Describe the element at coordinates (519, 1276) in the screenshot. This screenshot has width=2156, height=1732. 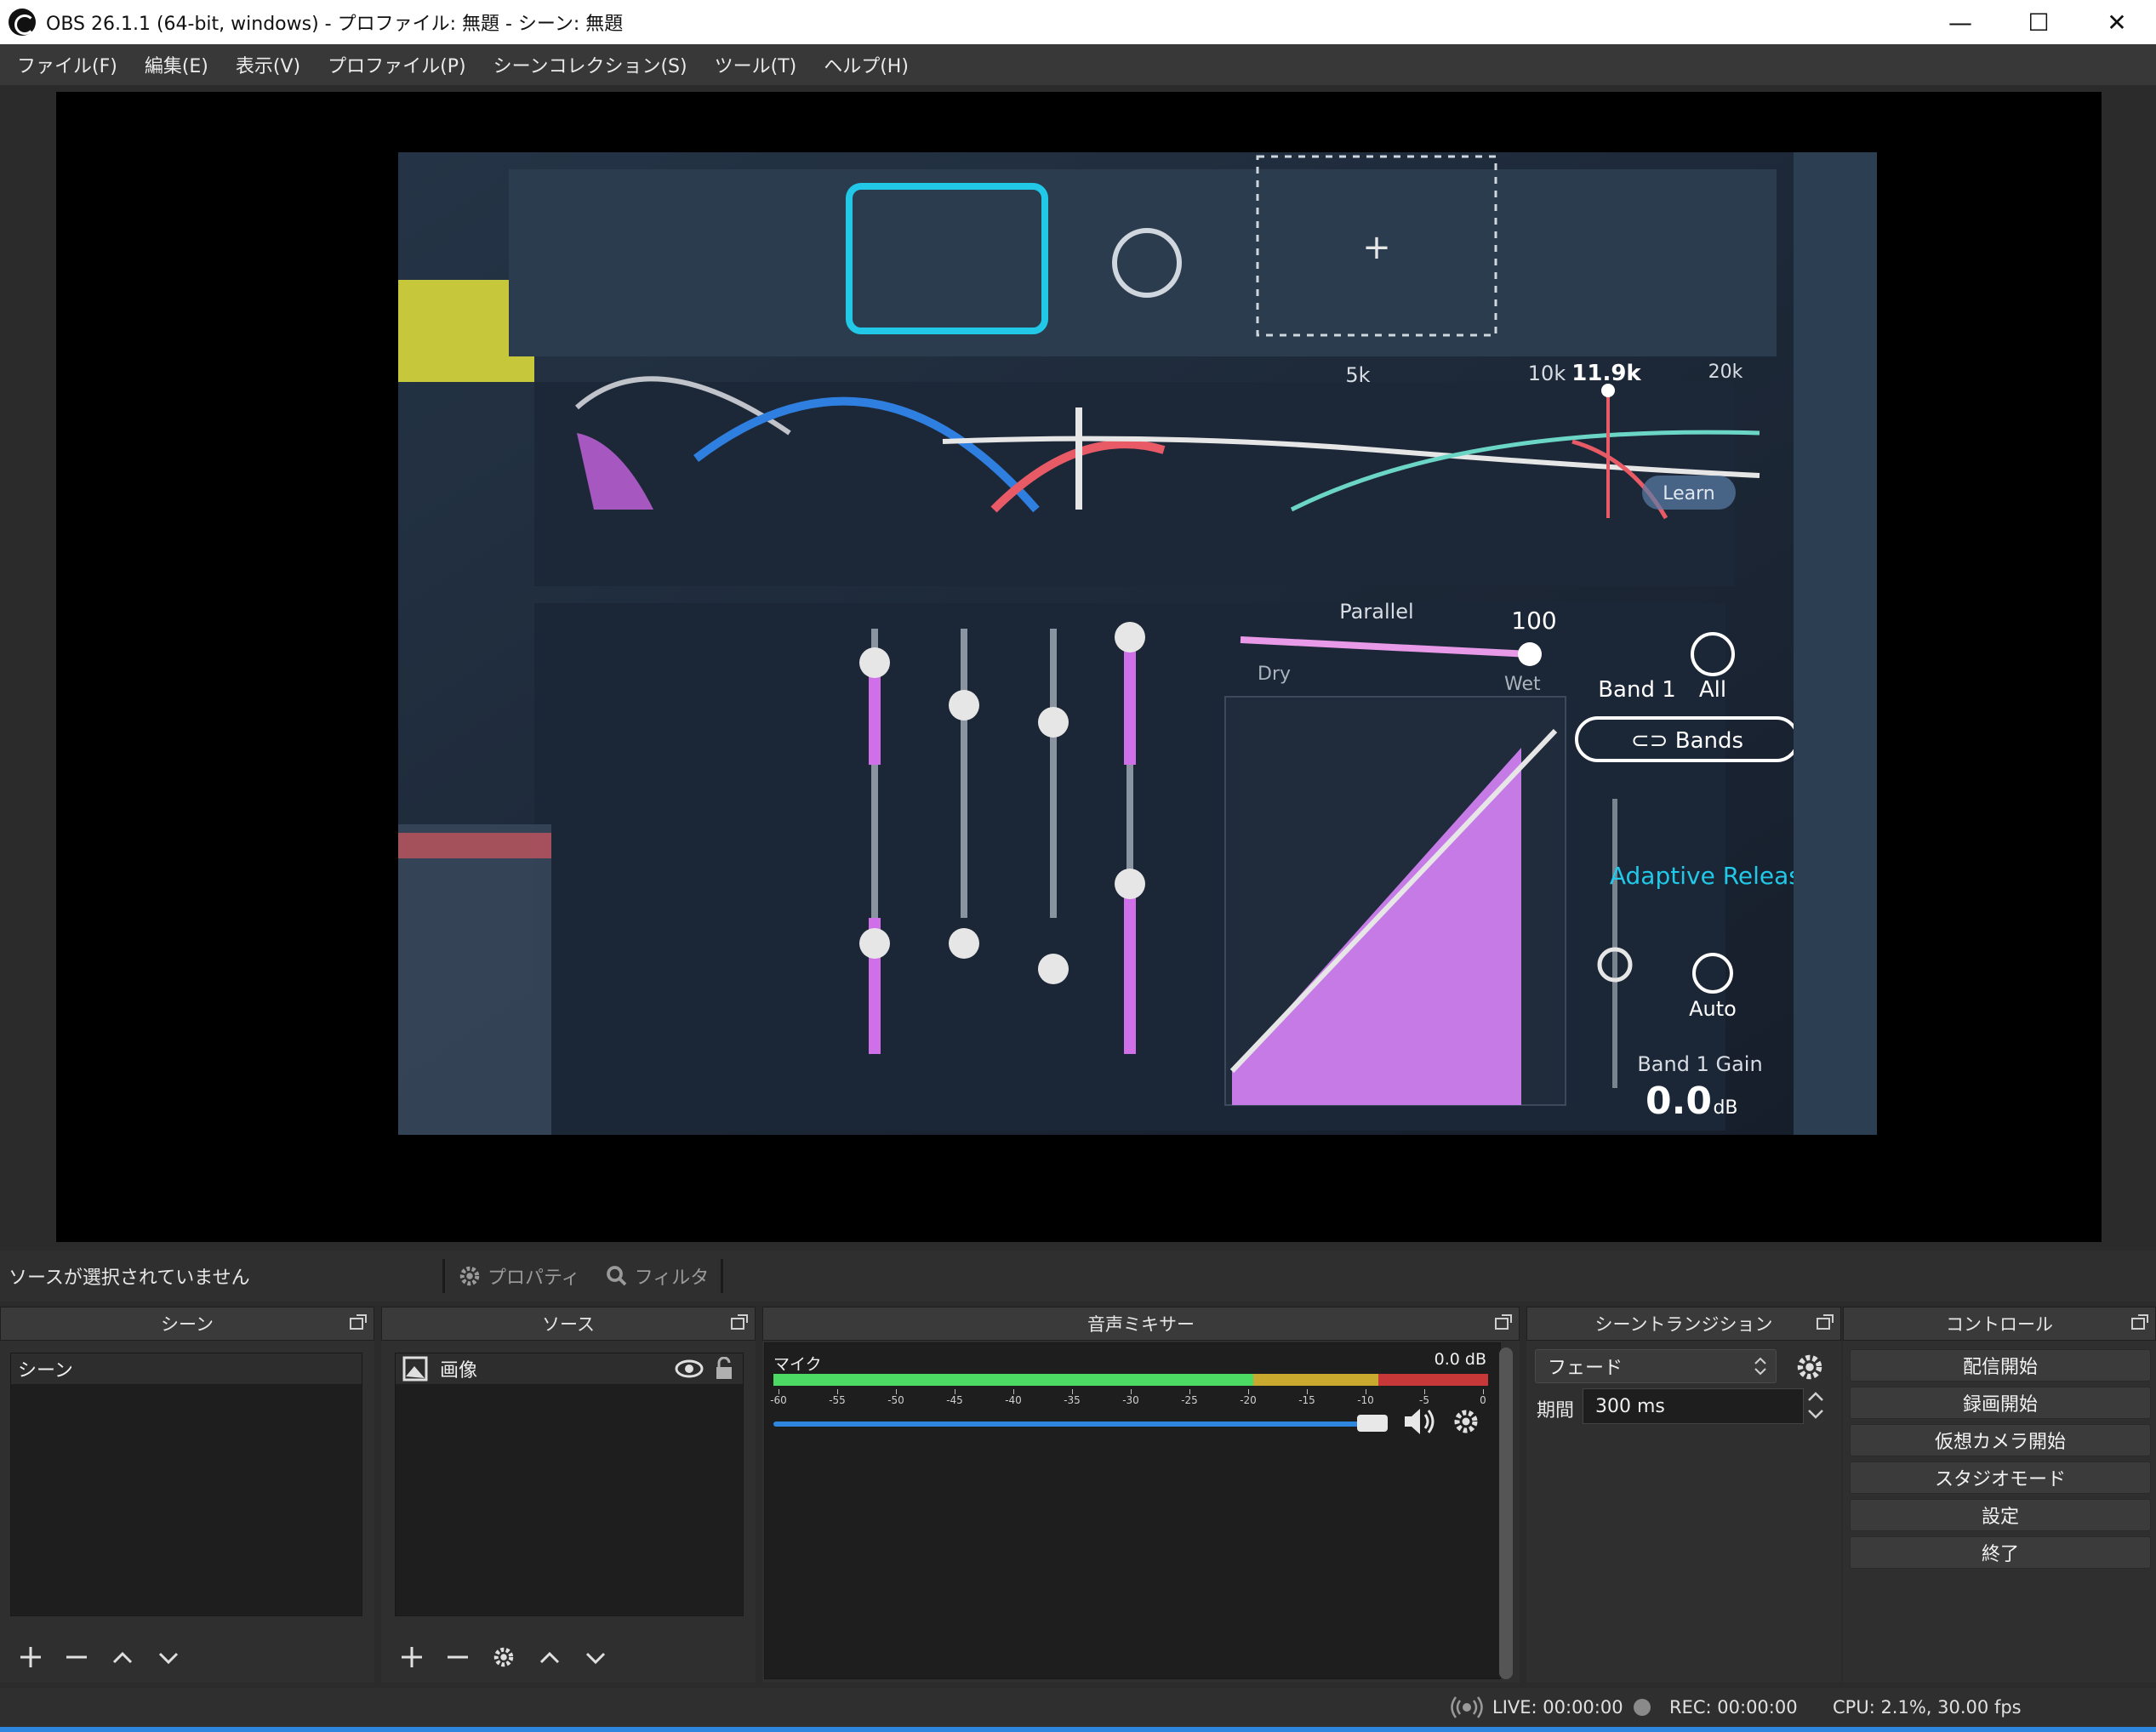
I see `properties-button: プロパティ` at that location.